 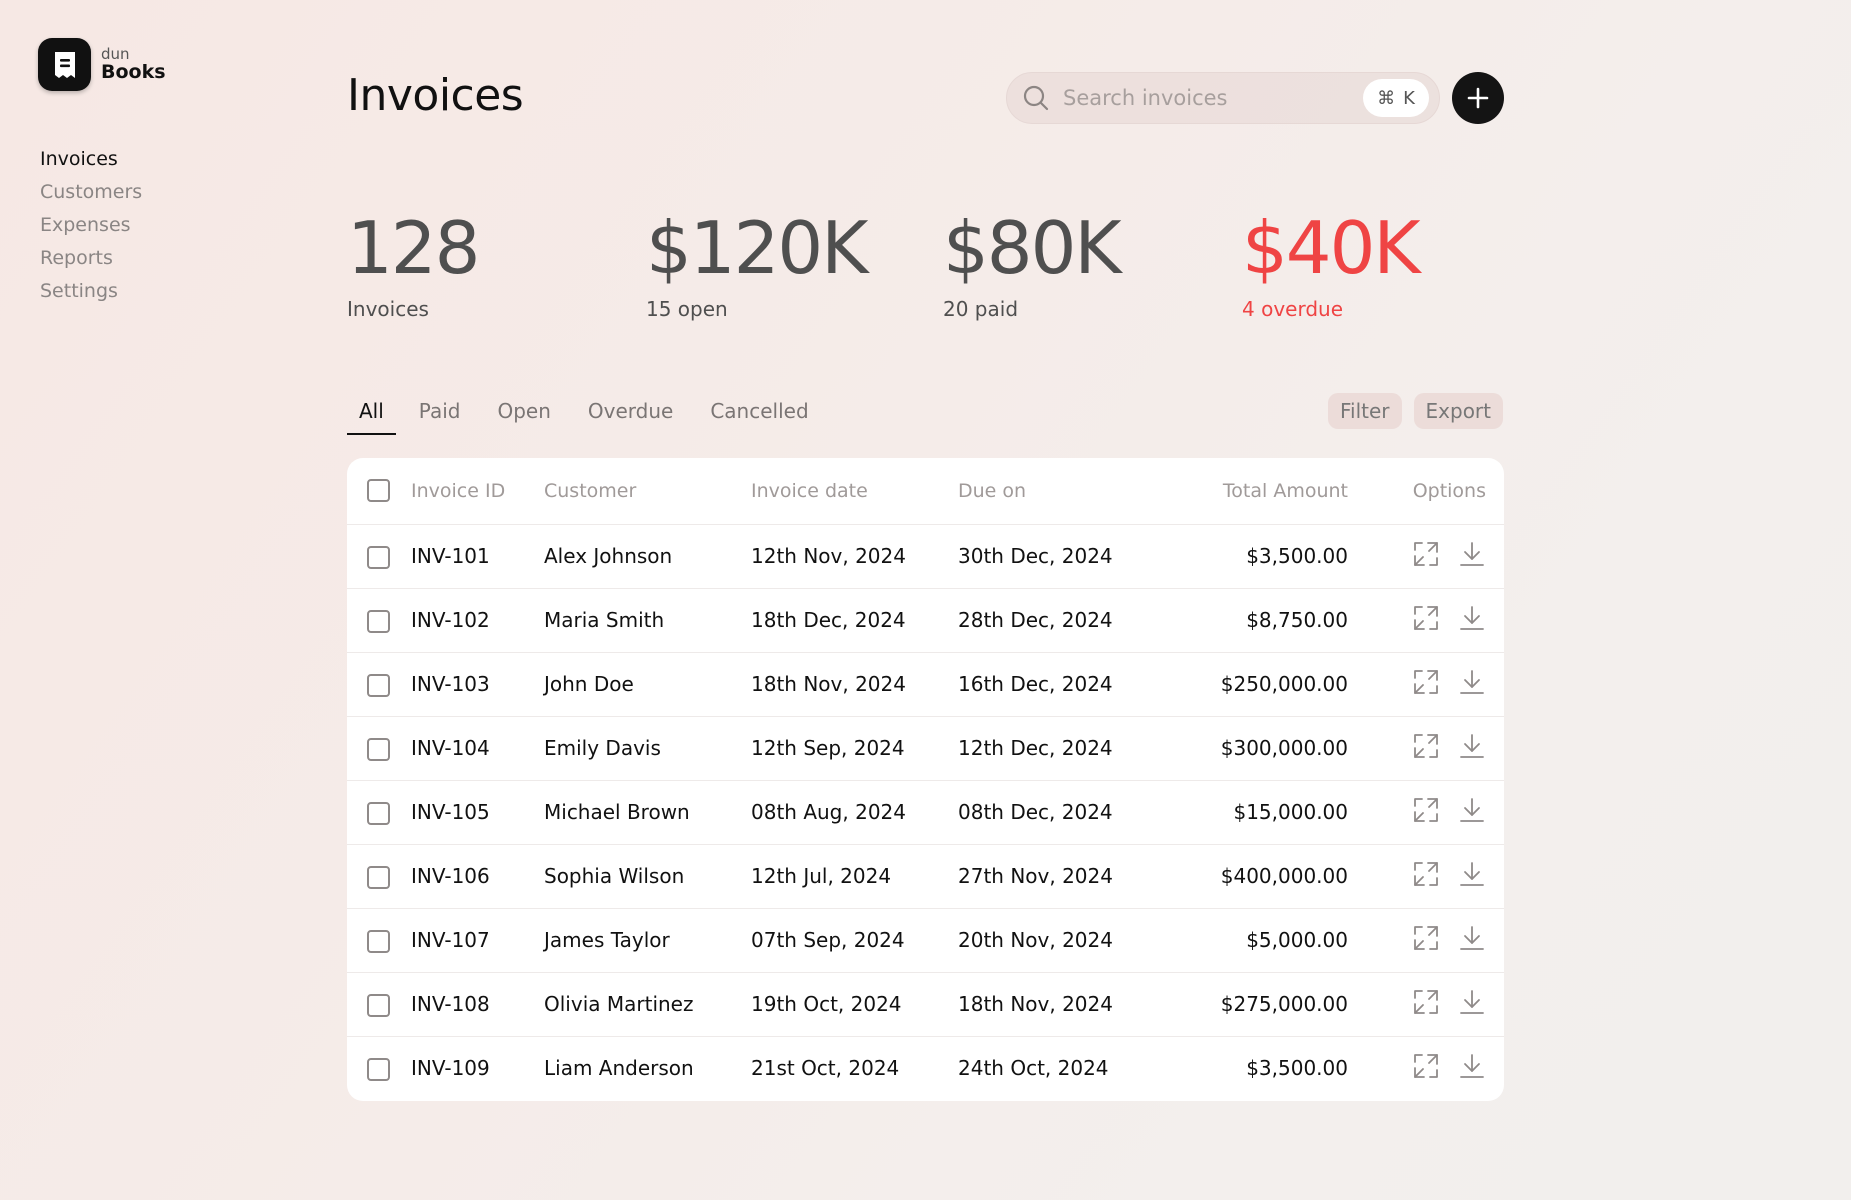 What do you see at coordinates (619, 1068) in the screenshot?
I see `customer-name: Liam Anderson` at bounding box center [619, 1068].